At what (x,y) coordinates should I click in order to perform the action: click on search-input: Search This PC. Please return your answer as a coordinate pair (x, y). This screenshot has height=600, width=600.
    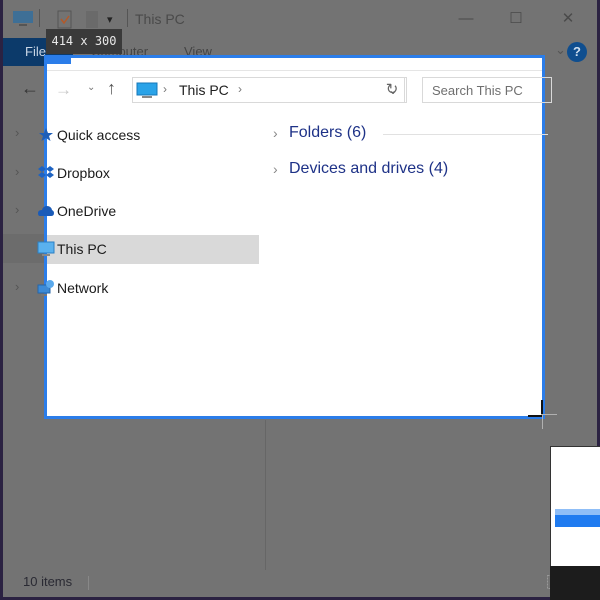
    Looking at the image, I should click on (487, 90).